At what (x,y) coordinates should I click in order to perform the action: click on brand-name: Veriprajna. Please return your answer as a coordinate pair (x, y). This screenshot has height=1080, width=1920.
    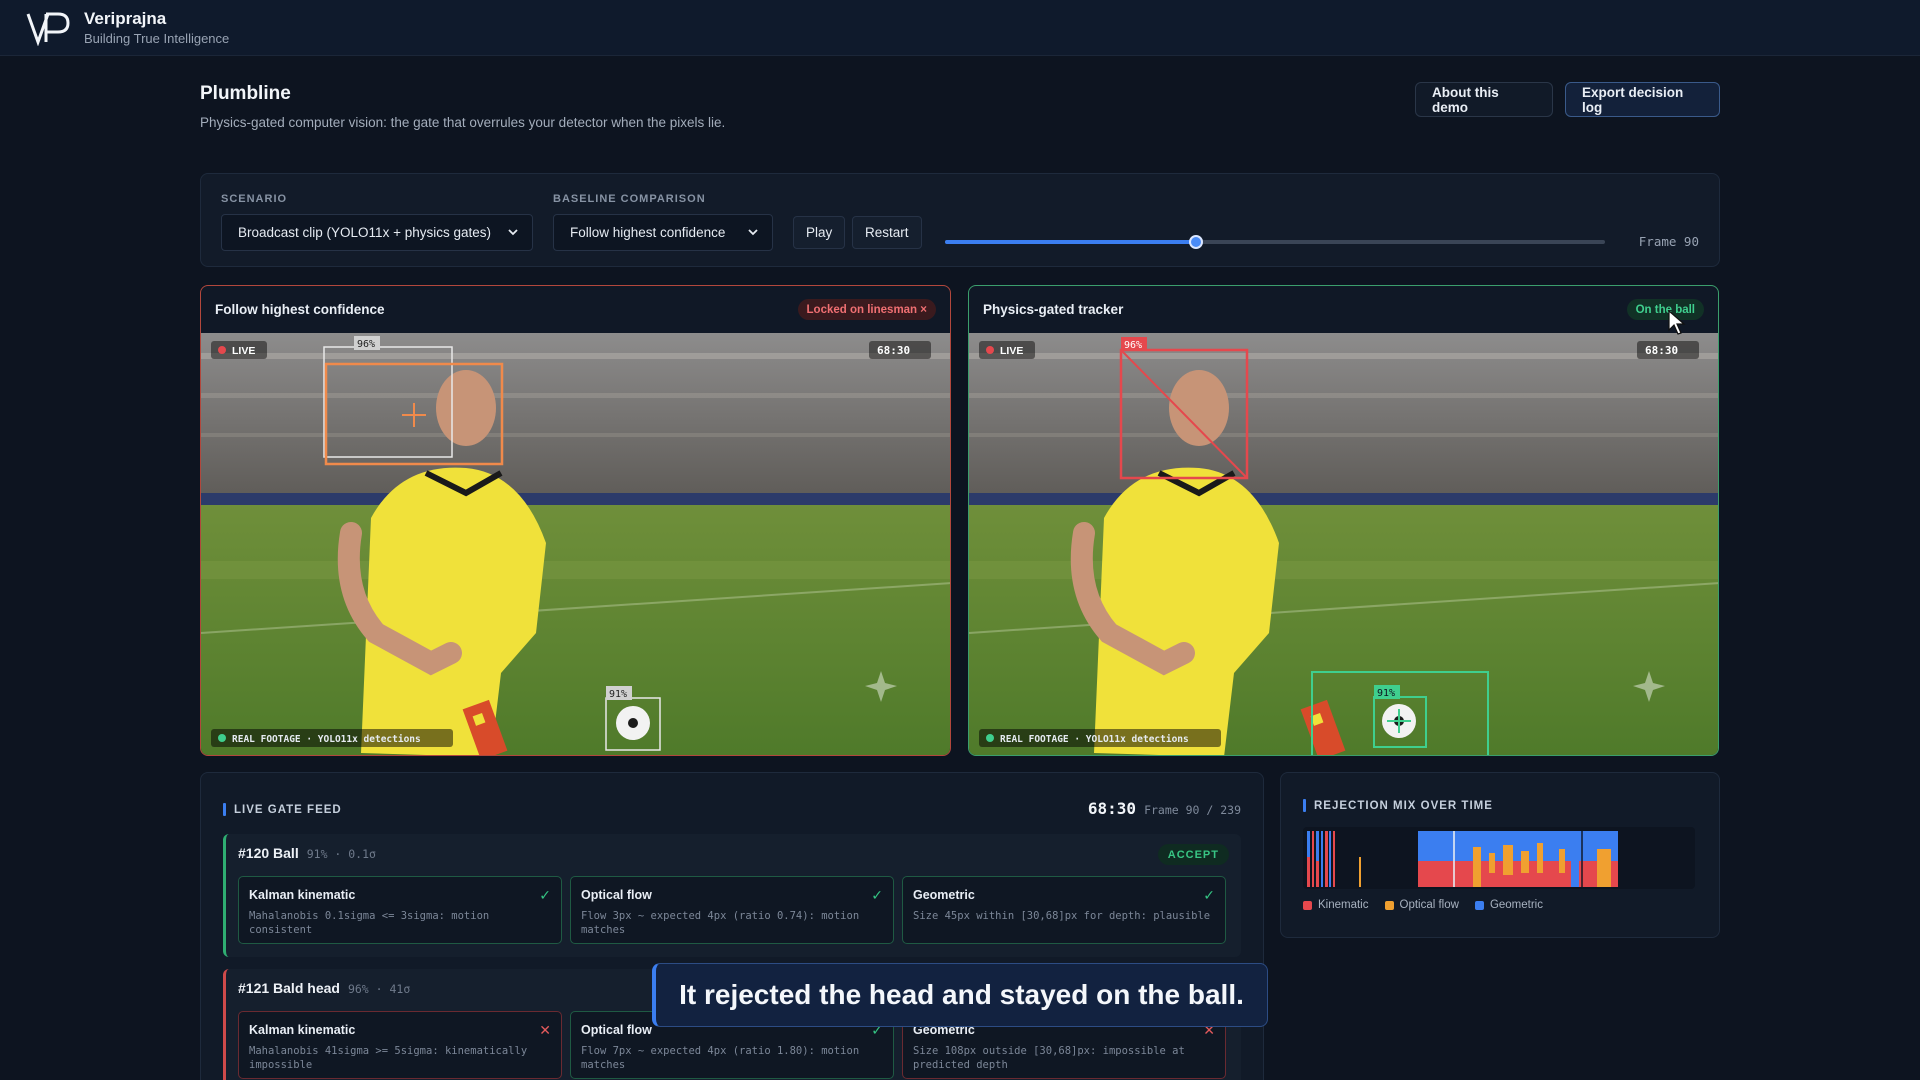
    Looking at the image, I should click on (125, 18).